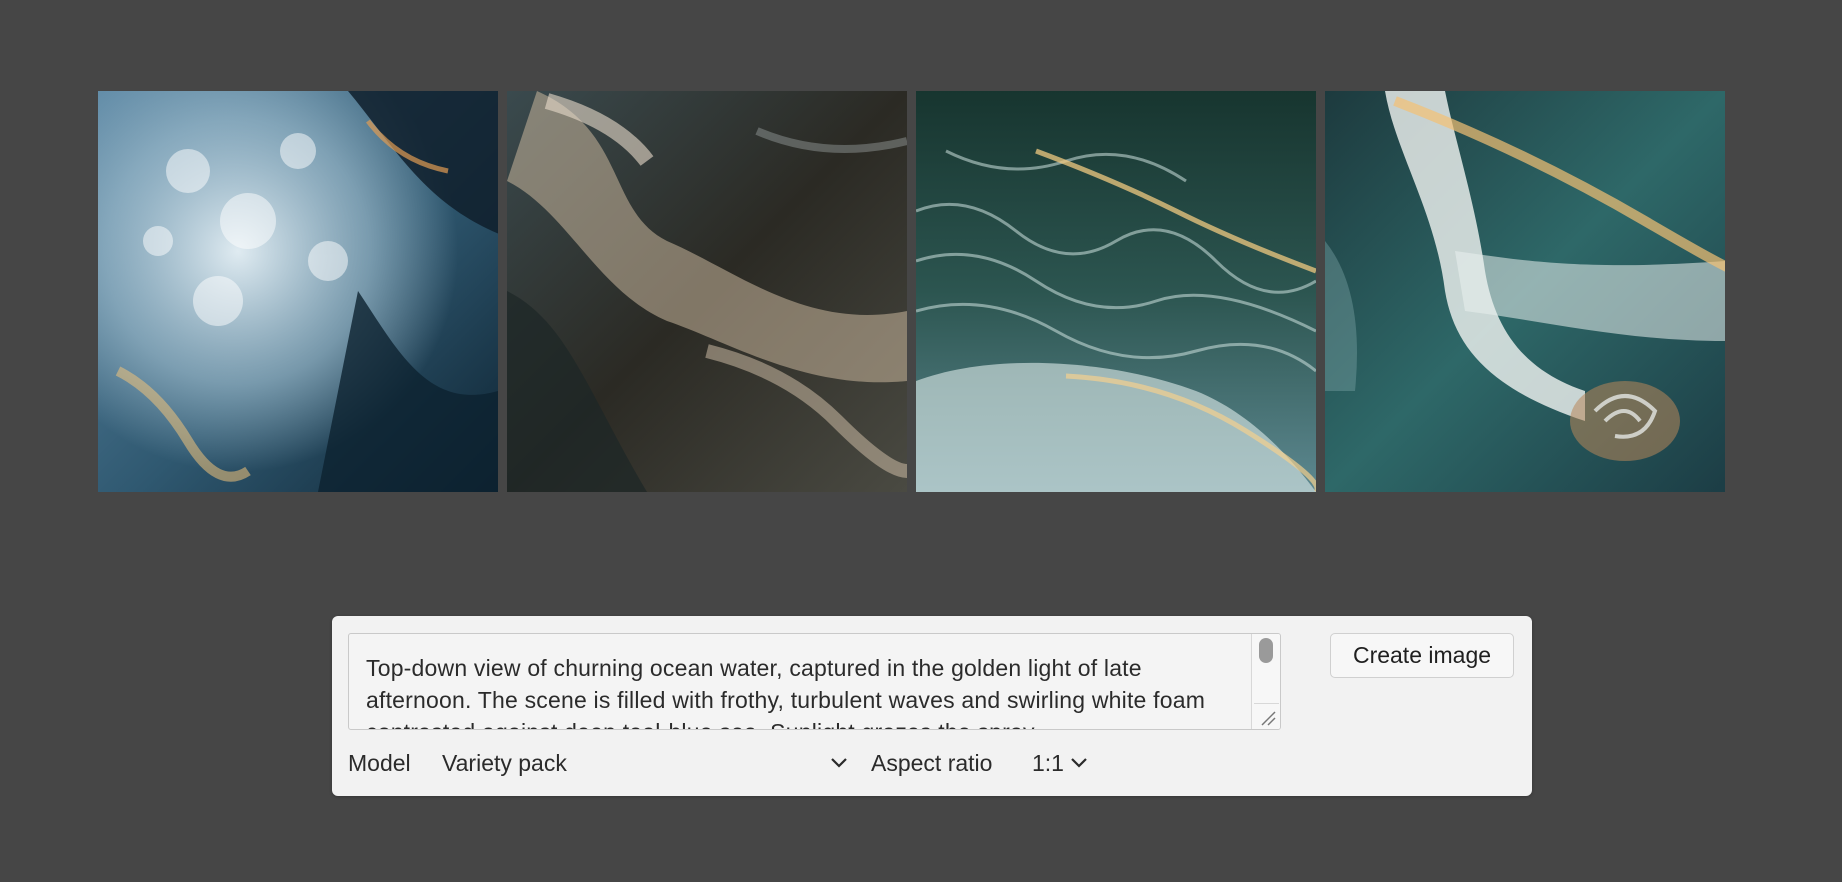  Describe the element at coordinates (1265, 681) in the screenshot. I see `prompt-scrollbar` at that location.